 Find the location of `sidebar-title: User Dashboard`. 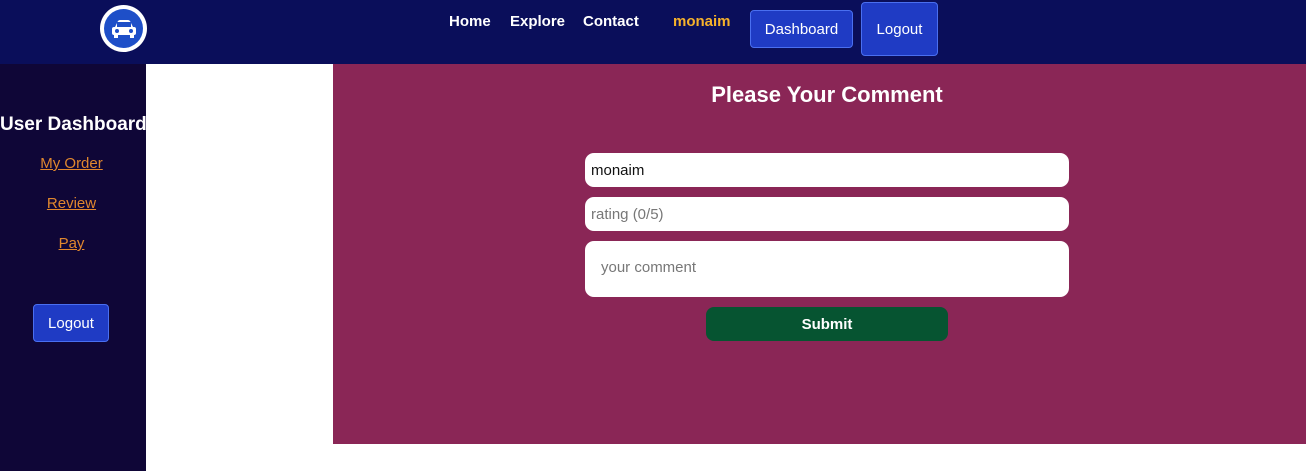

sidebar-title: User Dashboard is located at coordinates (73, 124).